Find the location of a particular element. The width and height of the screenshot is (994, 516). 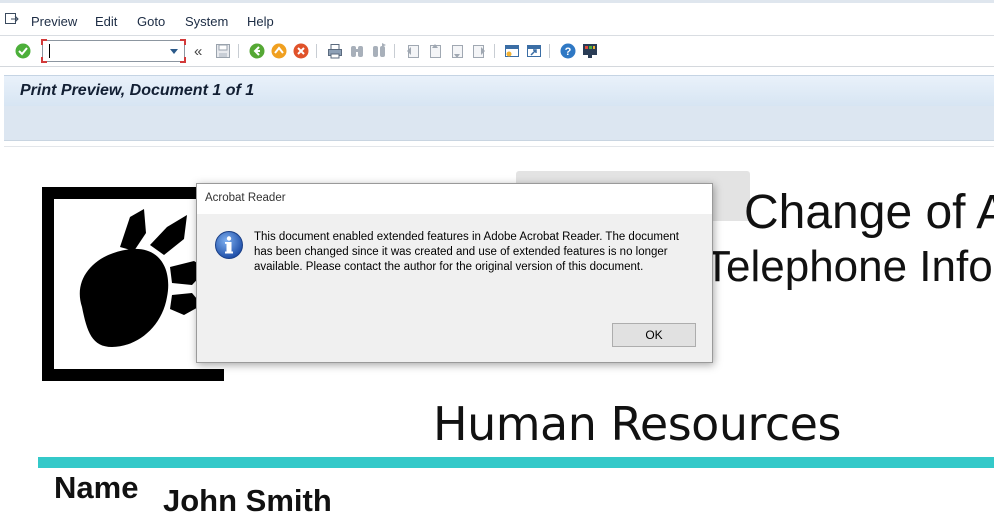

collapse-toolbar-icon: « is located at coordinates (198, 51).